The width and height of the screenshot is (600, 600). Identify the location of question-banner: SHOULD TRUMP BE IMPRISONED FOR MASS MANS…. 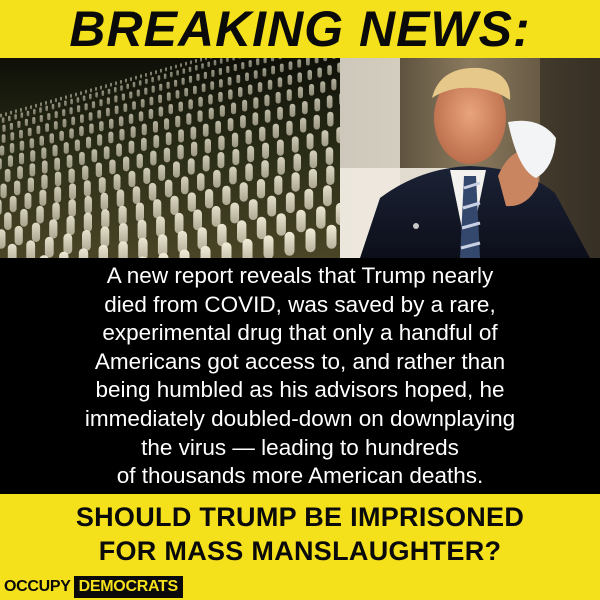
(300, 534).